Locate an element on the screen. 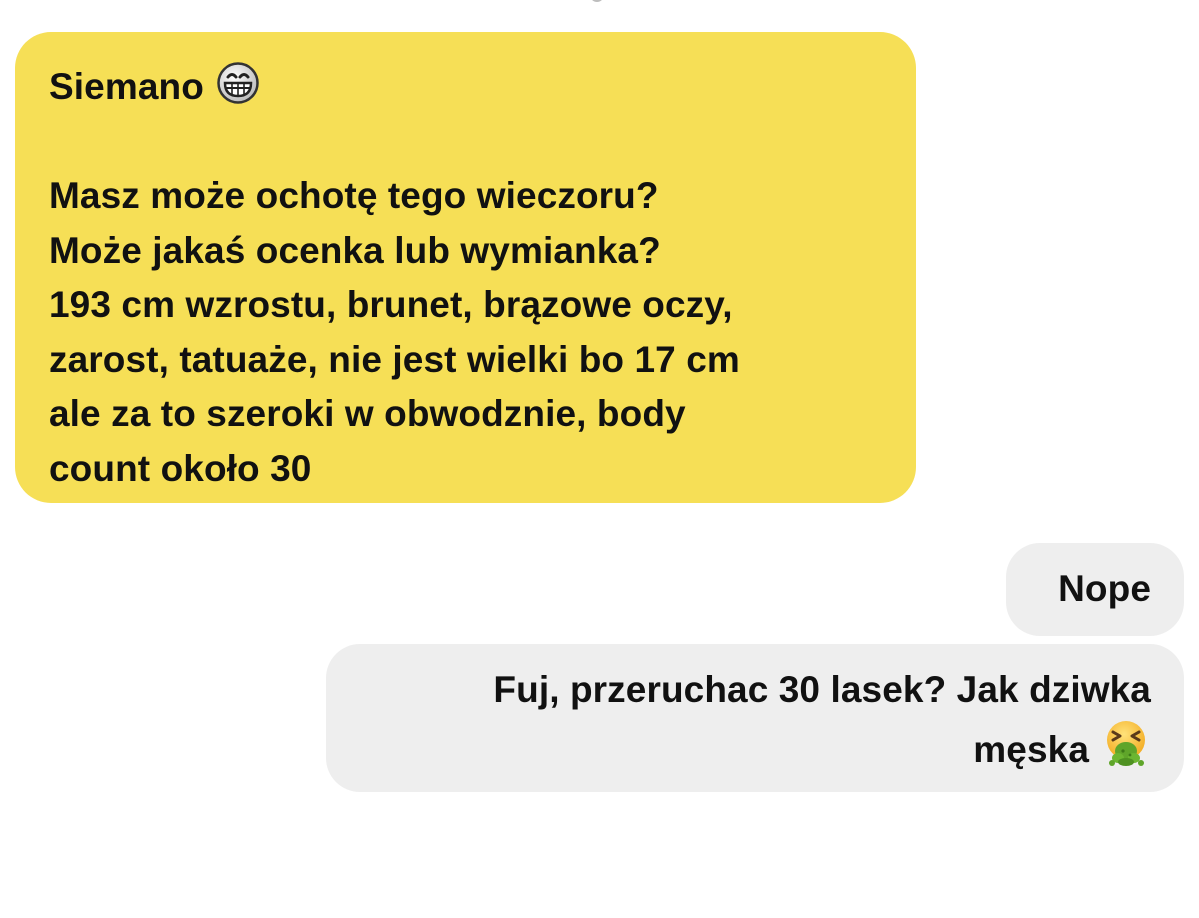  outgoing-message-bubble: Nope is located at coordinates (1095, 589).